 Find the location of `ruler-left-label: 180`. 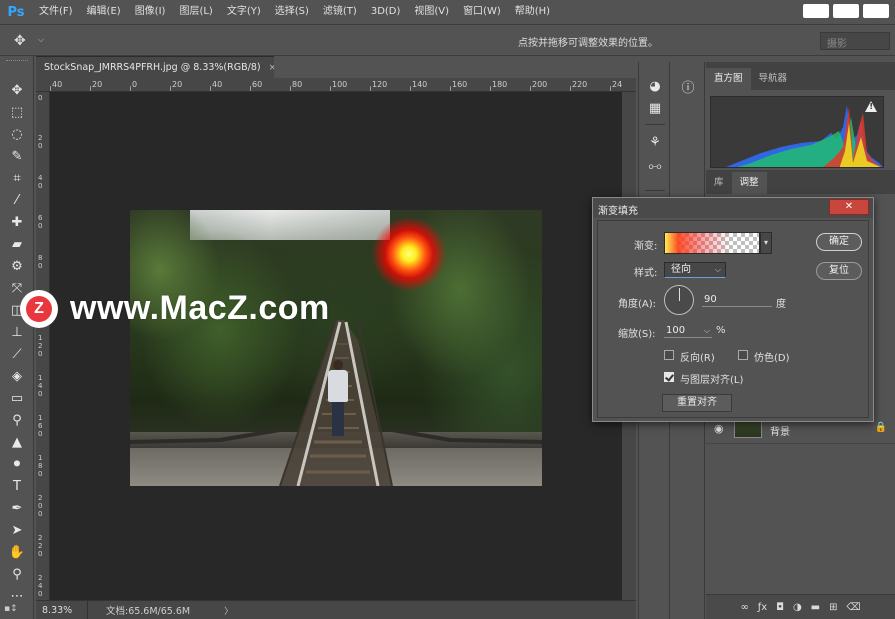

ruler-left-label: 180 is located at coordinates (40, 466).